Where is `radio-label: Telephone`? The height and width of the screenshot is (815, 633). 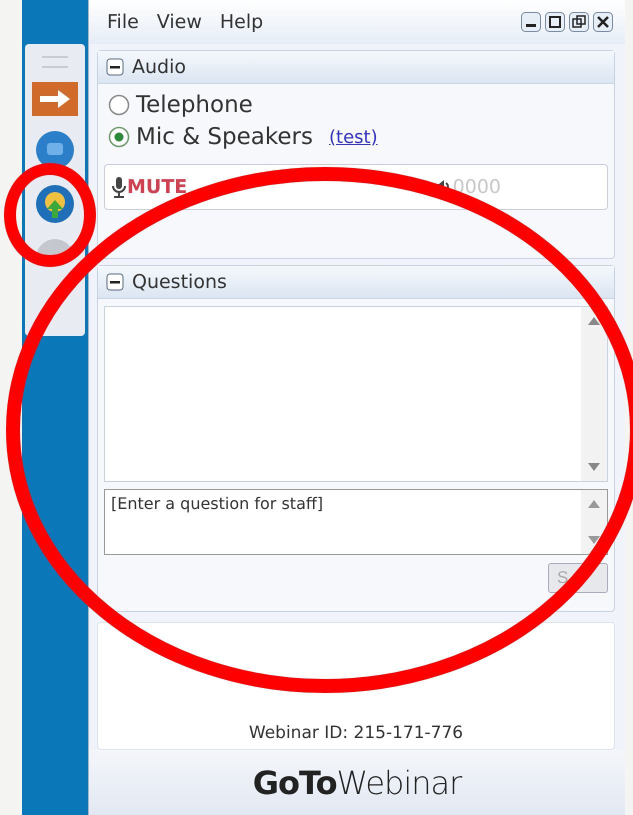
radio-label: Telephone is located at coordinates (194, 105).